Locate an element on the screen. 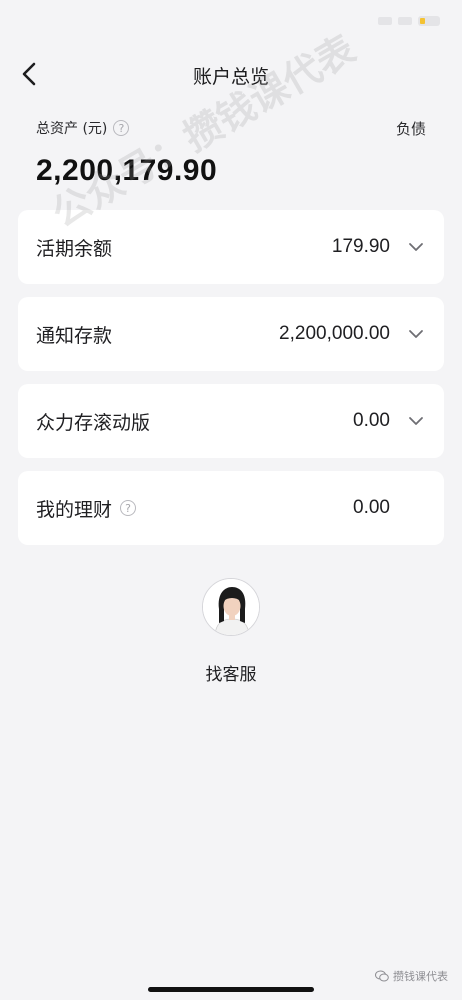  footer-watermark: 攒钱课代表 is located at coordinates (411, 976).